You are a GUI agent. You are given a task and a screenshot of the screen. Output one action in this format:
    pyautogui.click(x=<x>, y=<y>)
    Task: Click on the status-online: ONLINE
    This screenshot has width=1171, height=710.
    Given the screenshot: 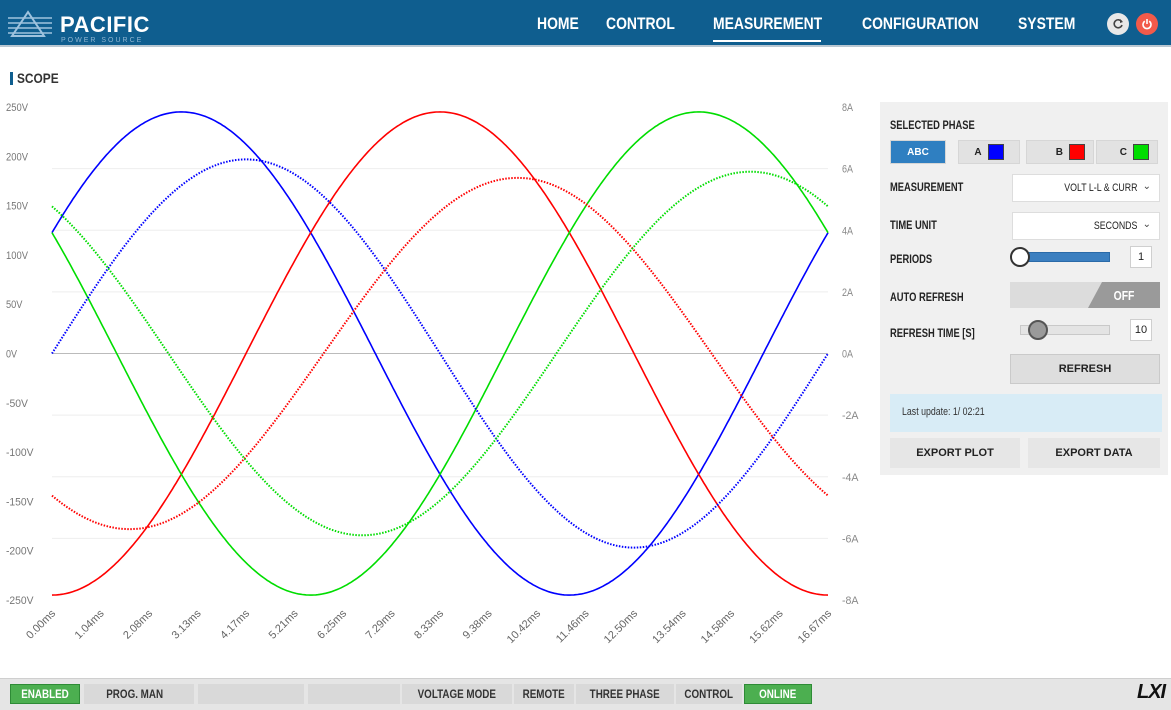 What is the action you would take?
    pyautogui.click(x=778, y=694)
    